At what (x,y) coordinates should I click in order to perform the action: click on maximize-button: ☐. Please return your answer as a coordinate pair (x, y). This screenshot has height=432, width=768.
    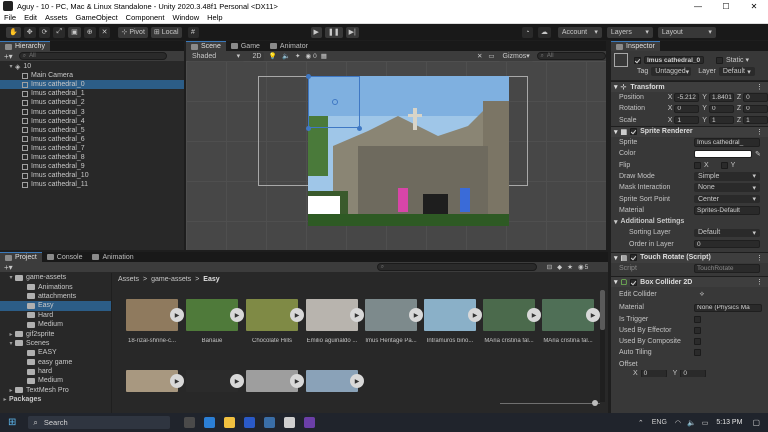
    Looking at the image, I should click on (726, 6).